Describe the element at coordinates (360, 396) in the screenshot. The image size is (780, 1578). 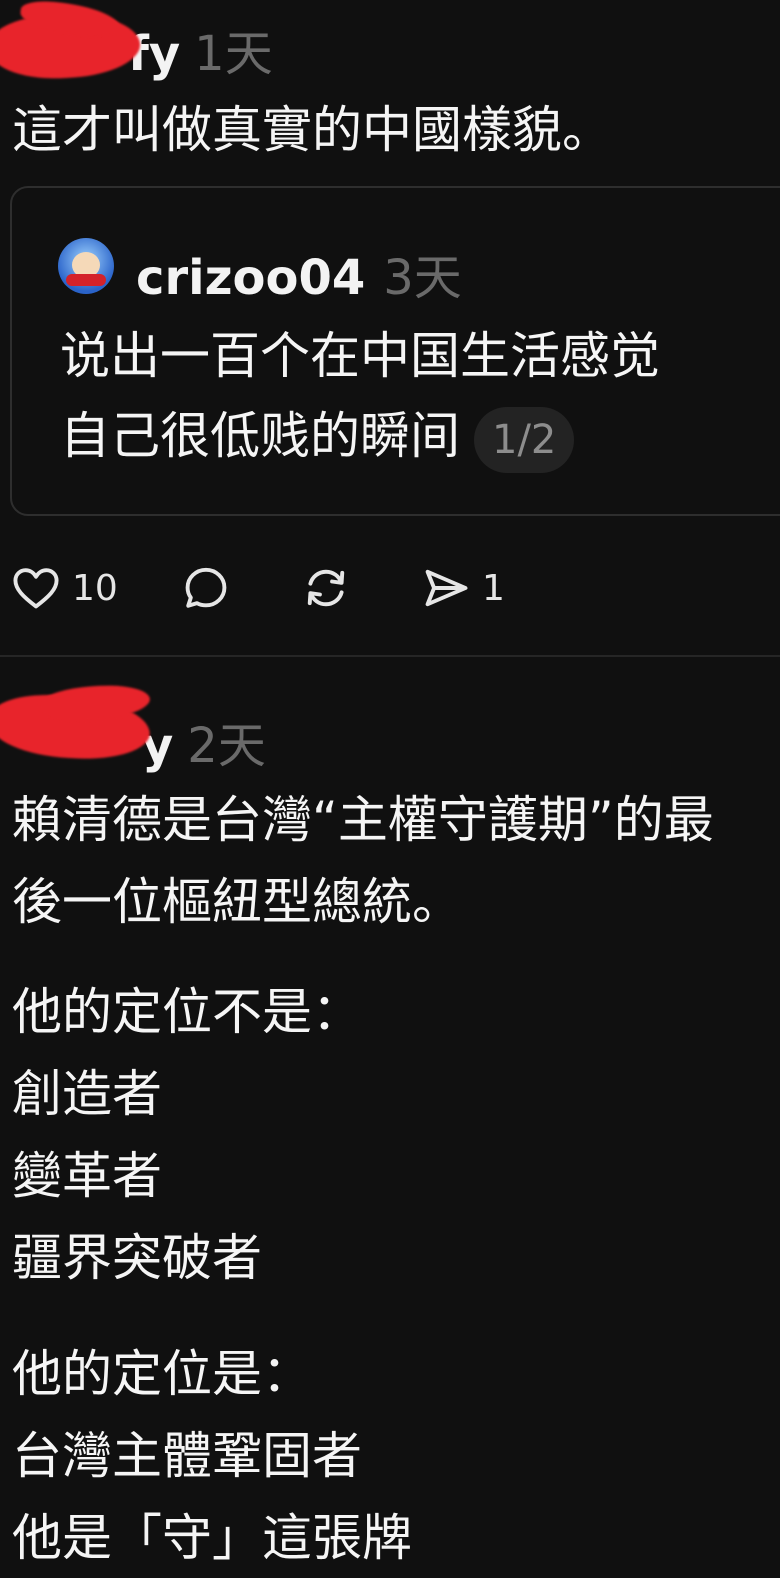
I see `quoted-text: 说出一百个在中国生活感觉 自己很低贱的瞬间 1/2` at that location.